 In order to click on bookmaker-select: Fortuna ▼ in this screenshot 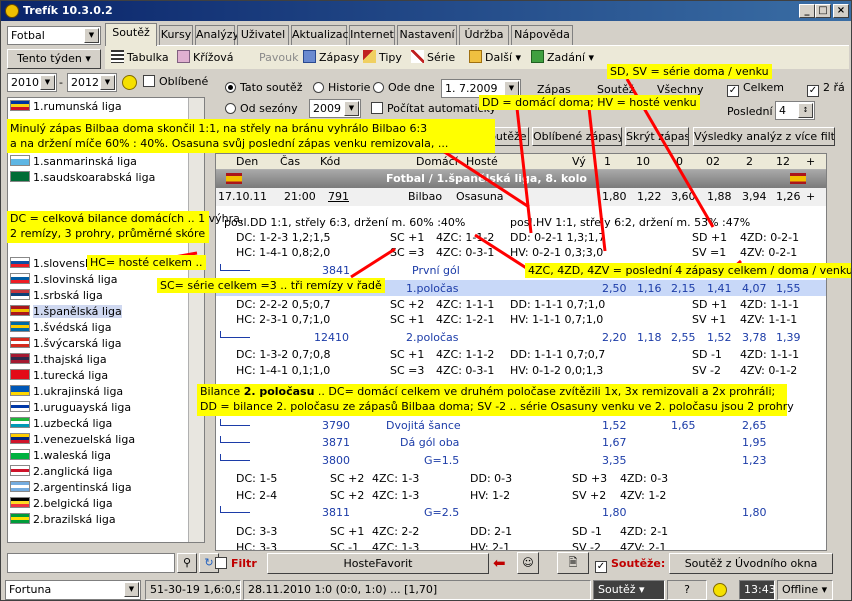, I will do `click(73, 590)`.